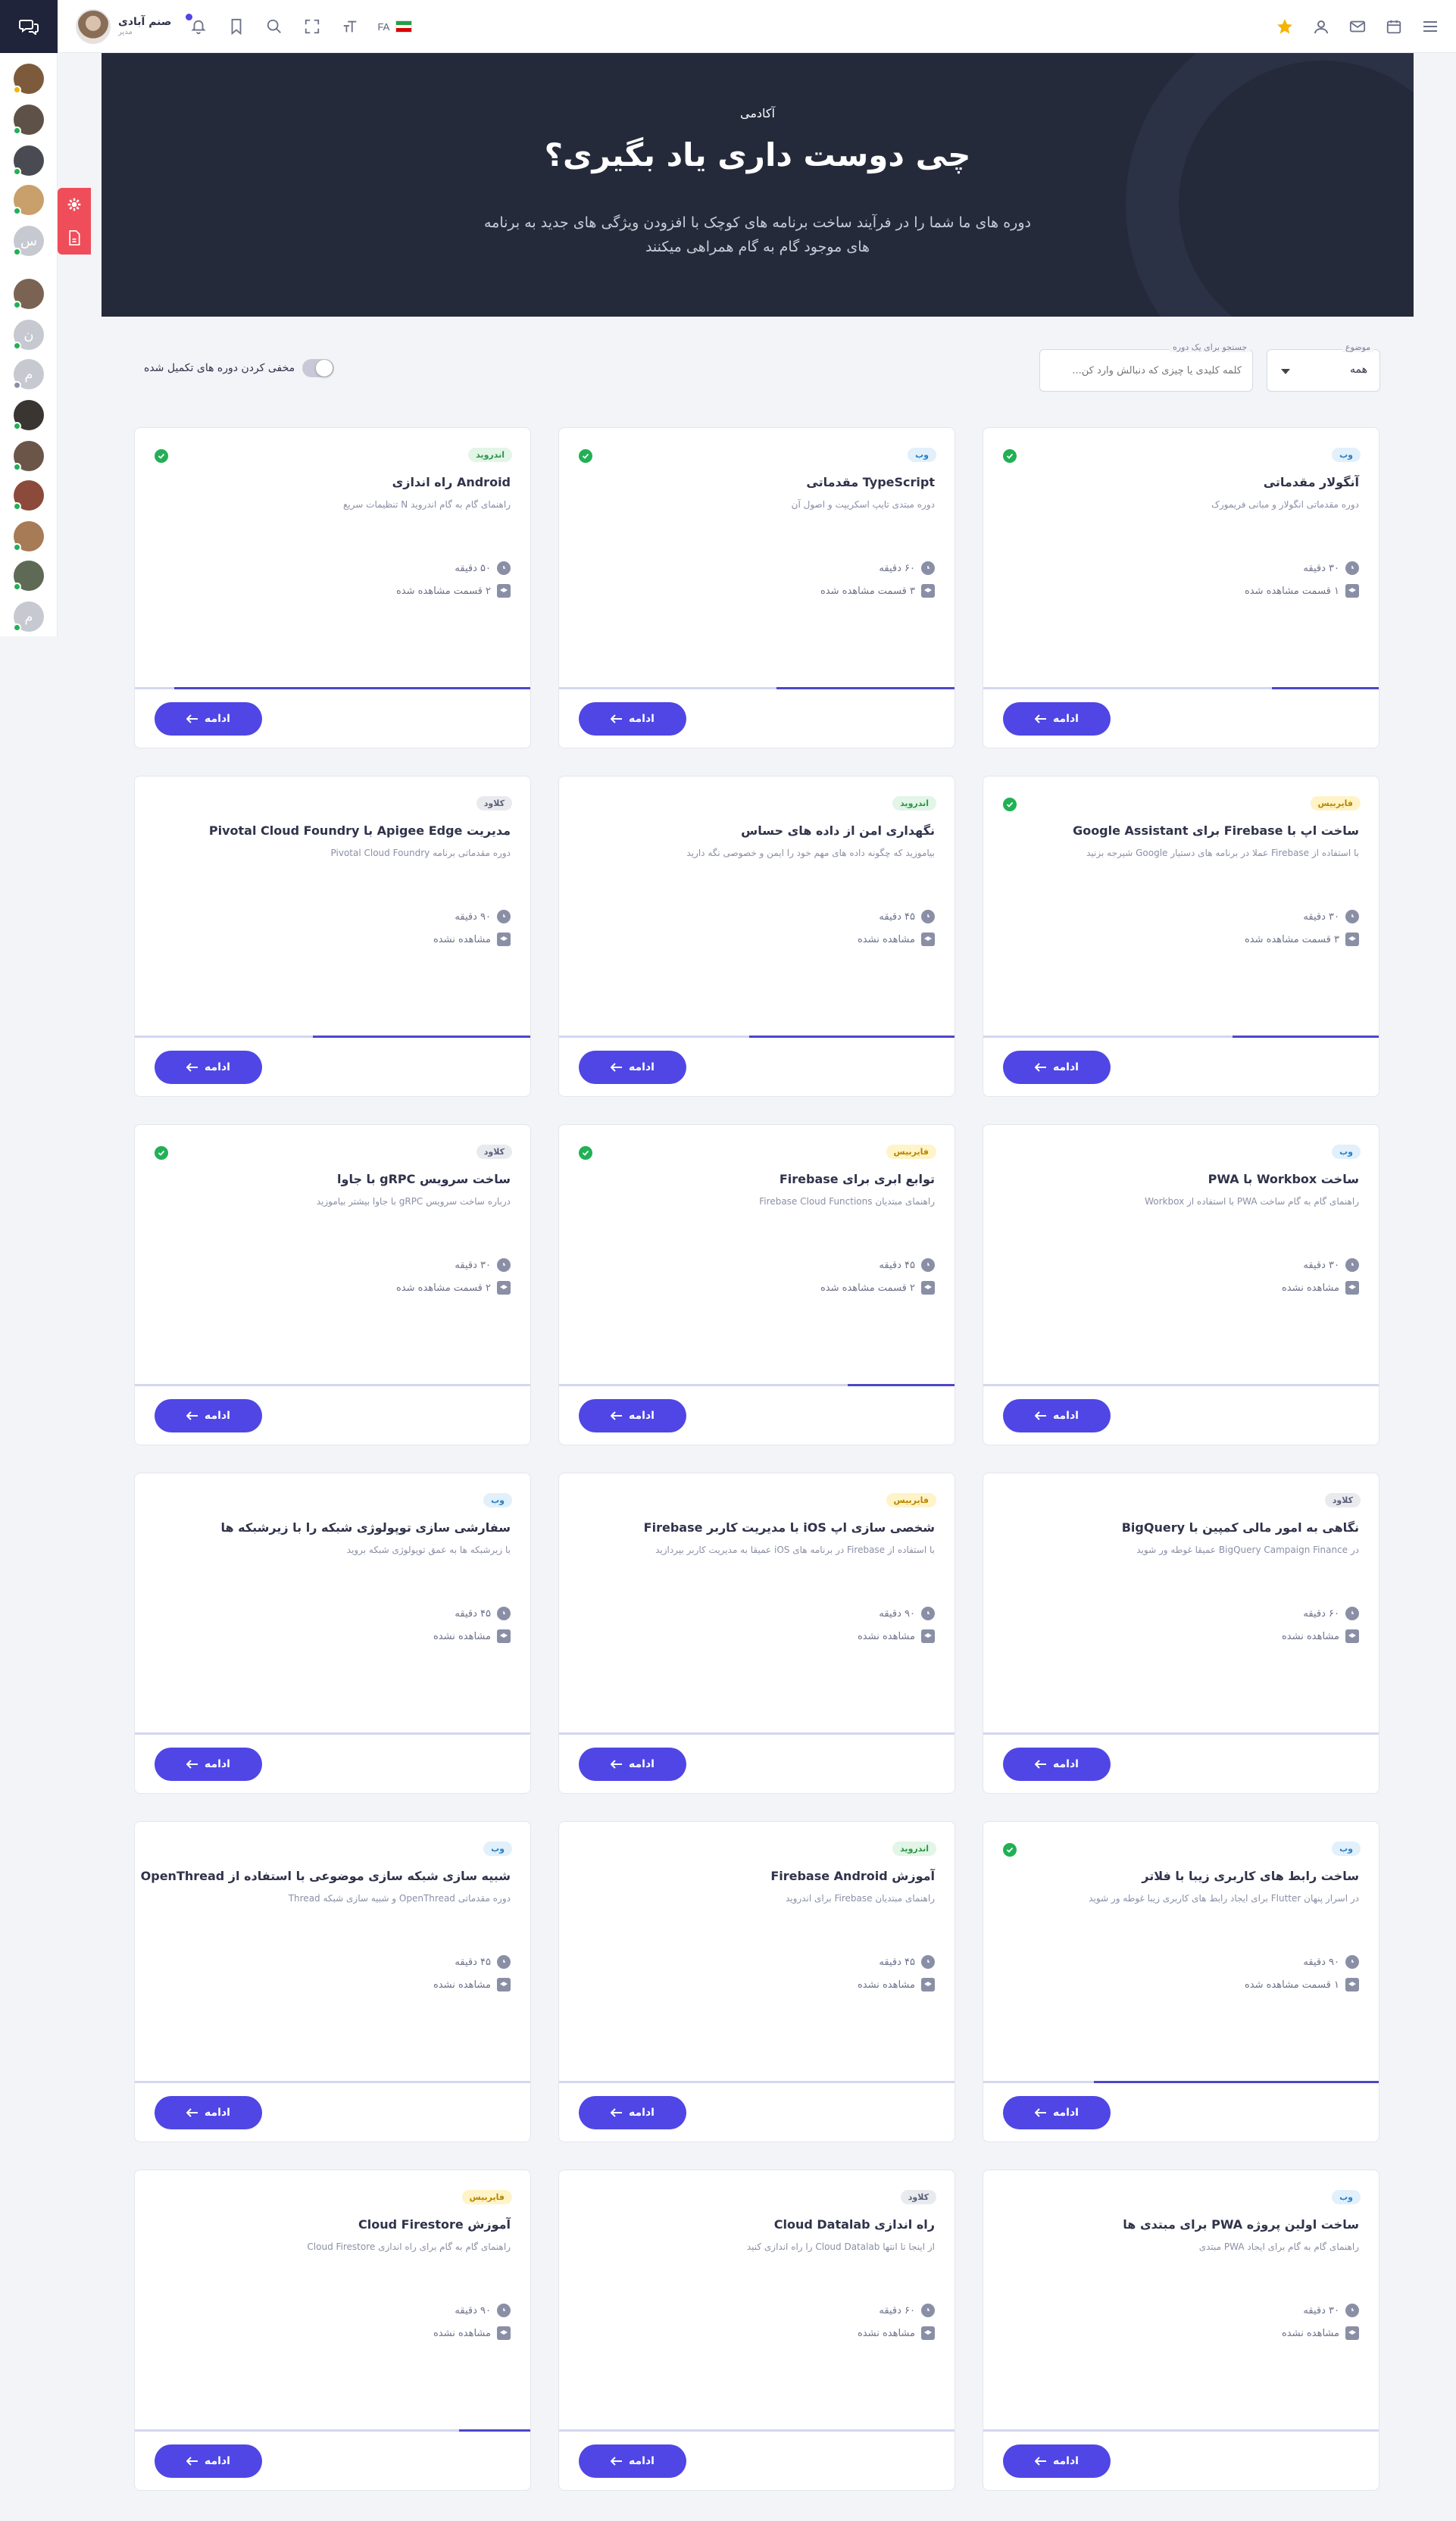 The height and width of the screenshot is (2521, 1456). Describe the element at coordinates (404, 26) in the screenshot. I see `iran-flag-icon` at that location.